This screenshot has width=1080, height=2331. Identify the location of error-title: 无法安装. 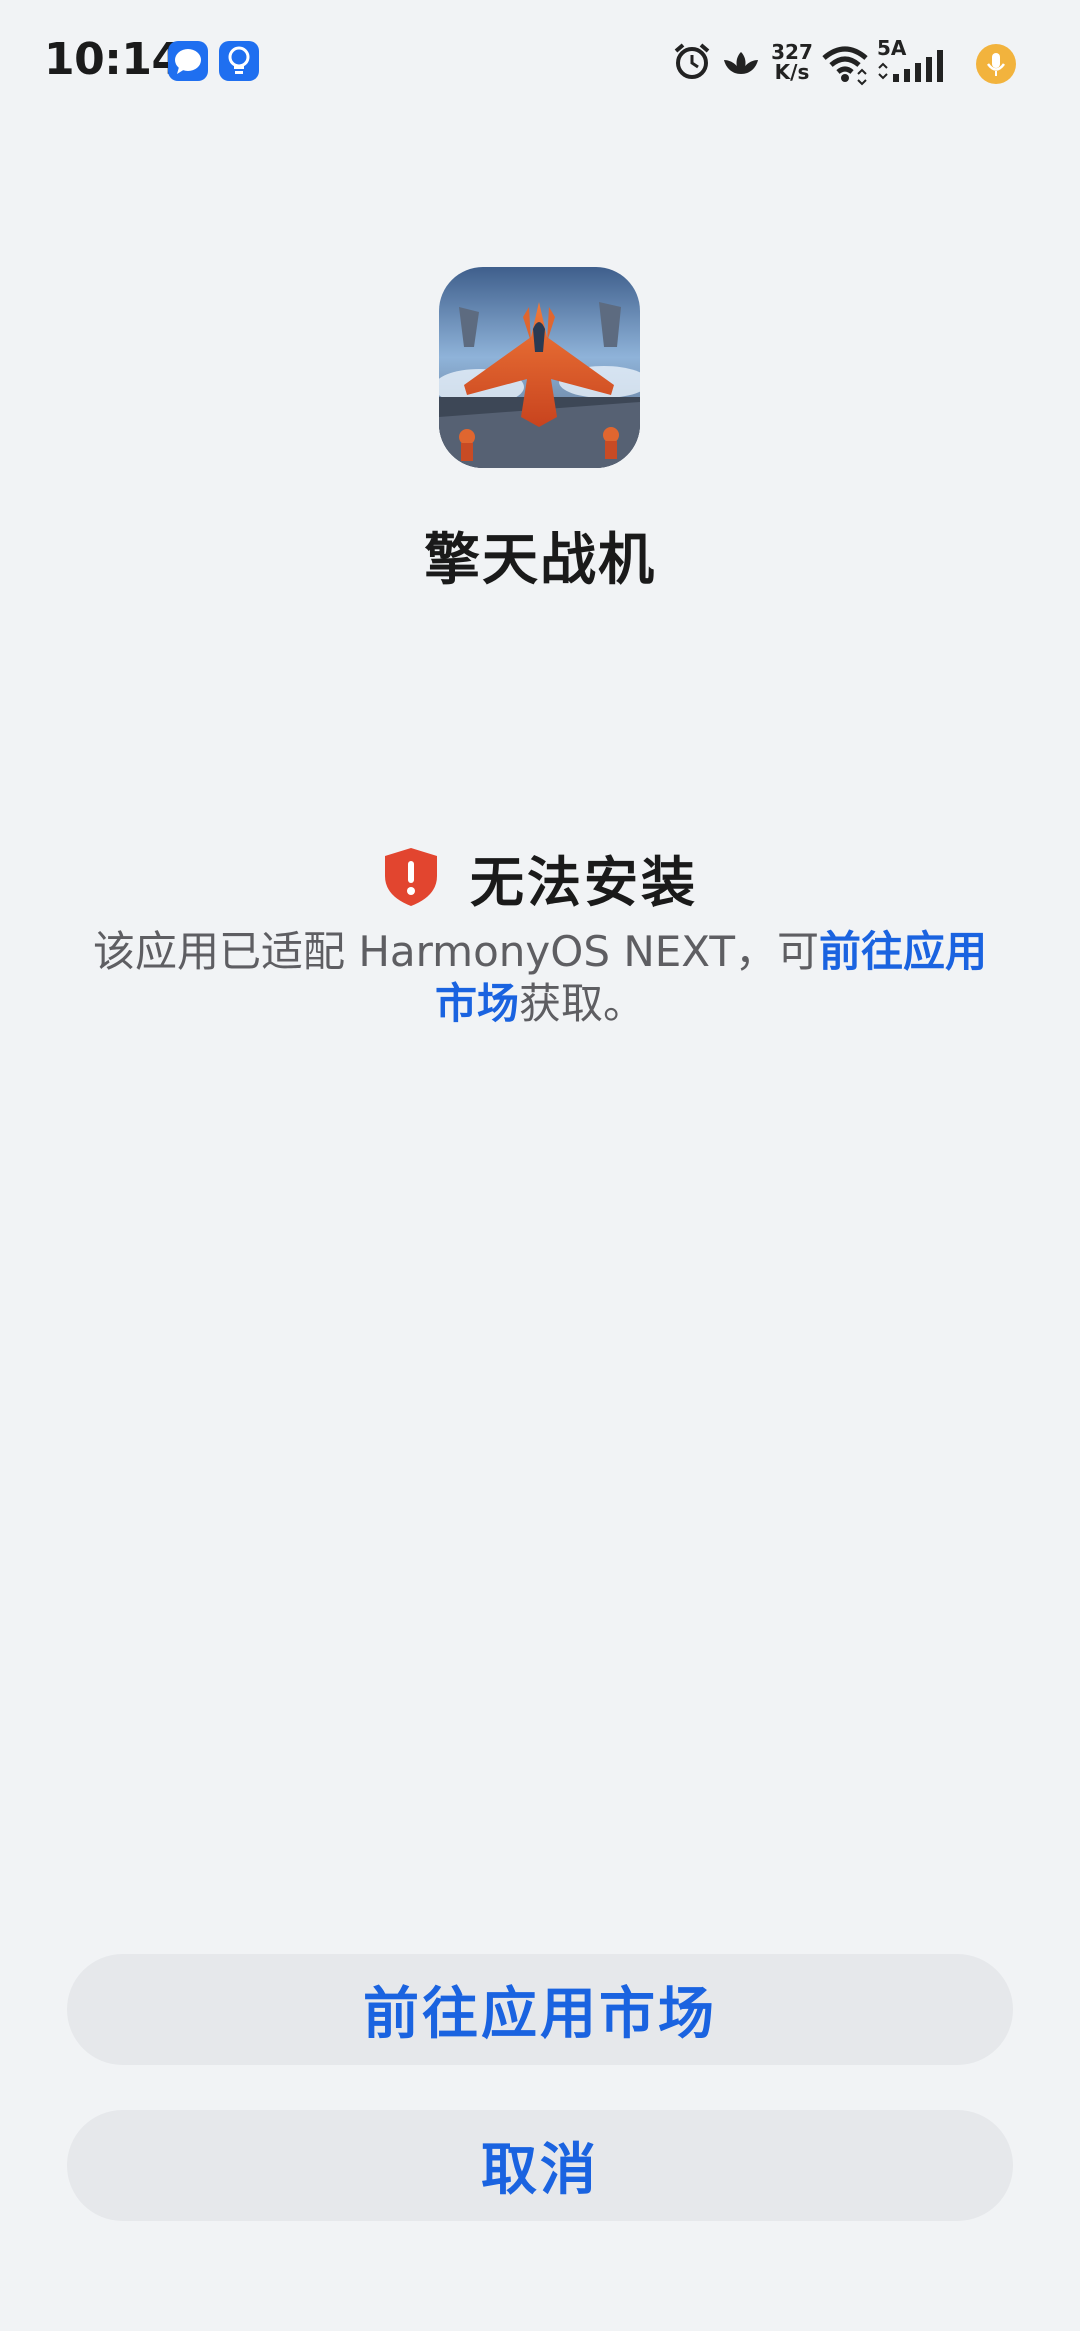
(584, 882).